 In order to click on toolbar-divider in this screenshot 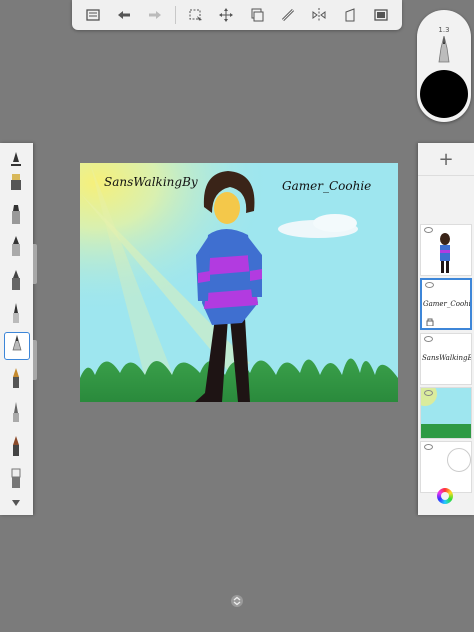, I will do `click(175, 15)`.